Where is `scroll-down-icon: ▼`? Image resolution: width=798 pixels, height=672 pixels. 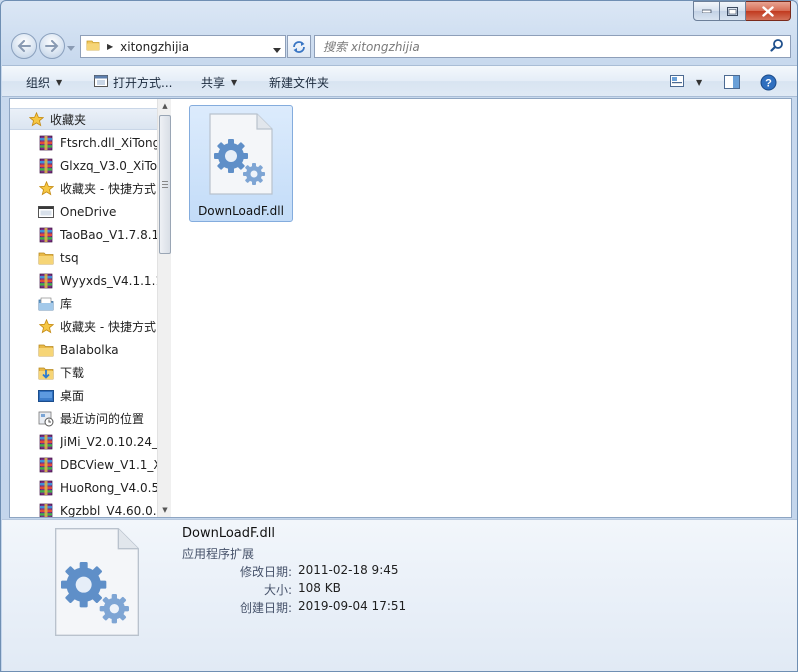
scroll-down-icon: ▼ is located at coordinates (164, 510).